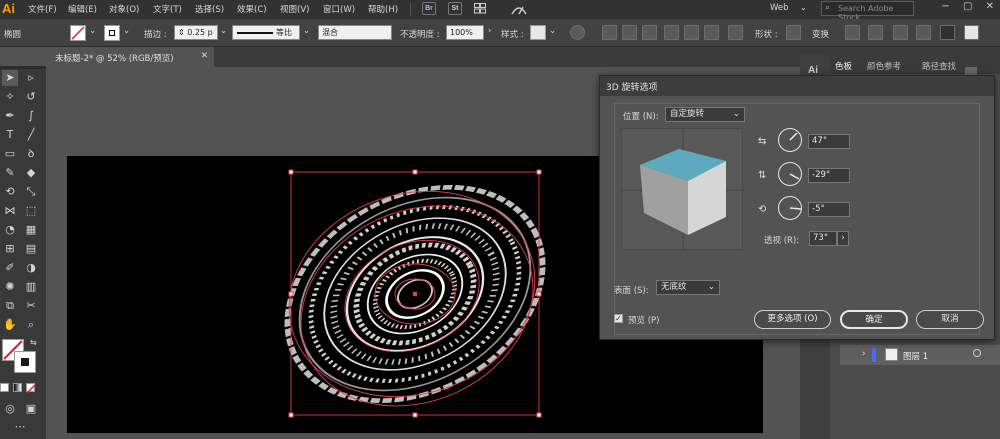 The width and height of the screenshot is (1000, 439). Describe the element at coordinates (204, 56) in the screenshot. I see `close-tab-icon: ✕` at that location.